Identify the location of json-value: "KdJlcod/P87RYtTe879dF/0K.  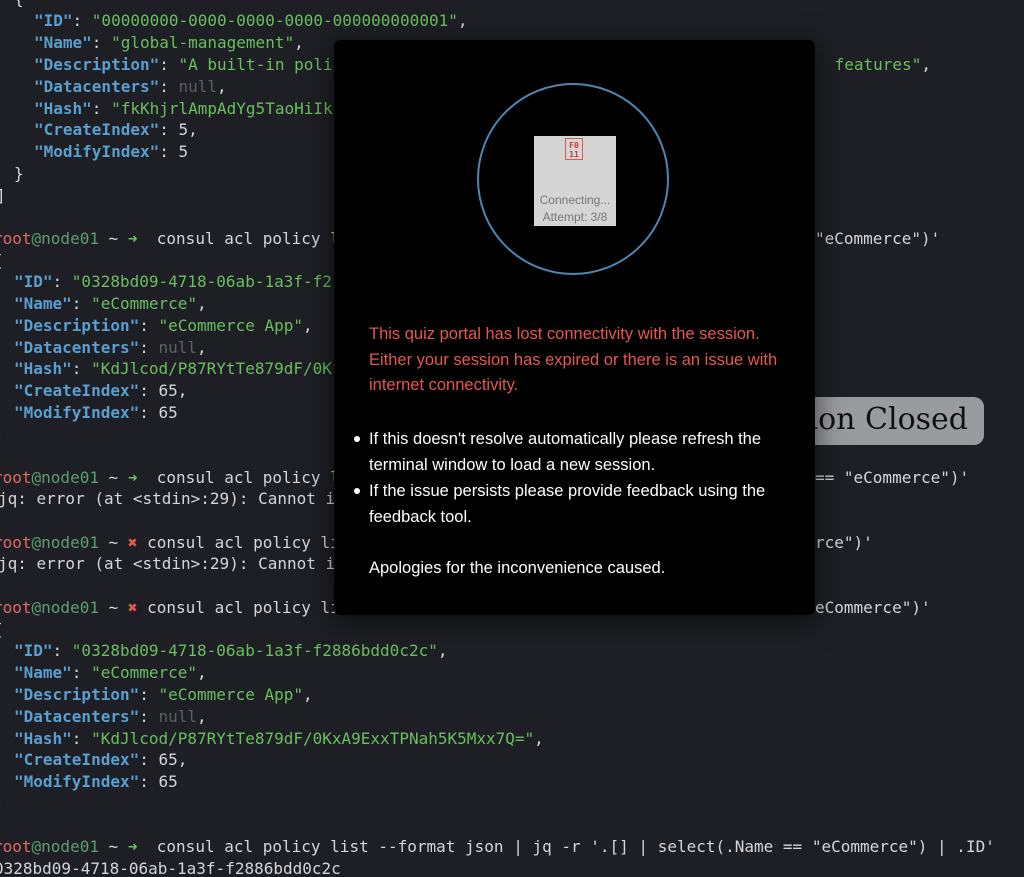
(211, 368).